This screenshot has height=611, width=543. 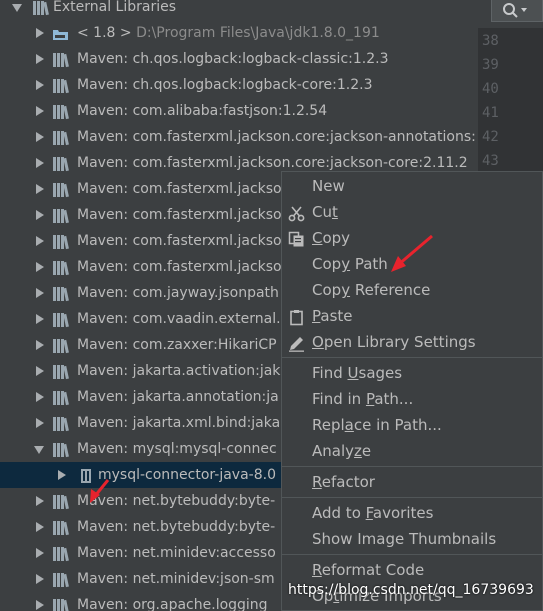 I want to click on menu-item-label: Add to Favorites, so click(x=373, y=513).